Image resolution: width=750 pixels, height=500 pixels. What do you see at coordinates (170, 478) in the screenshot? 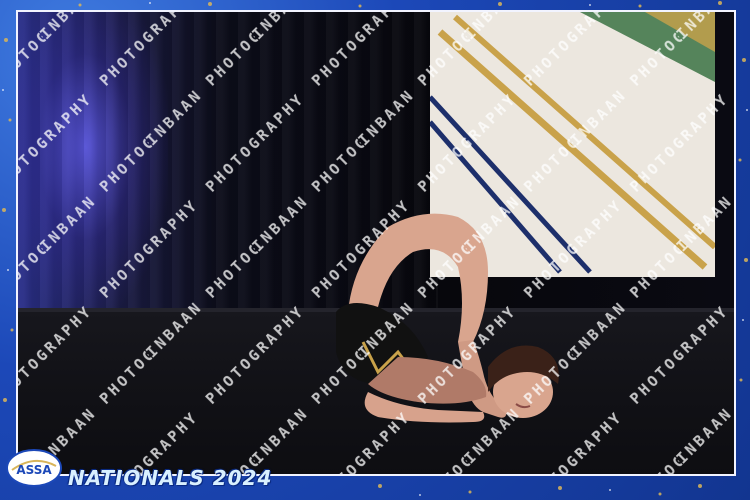
I see `event-title: NATIONALS 2024` at bounding box center [170, 478].